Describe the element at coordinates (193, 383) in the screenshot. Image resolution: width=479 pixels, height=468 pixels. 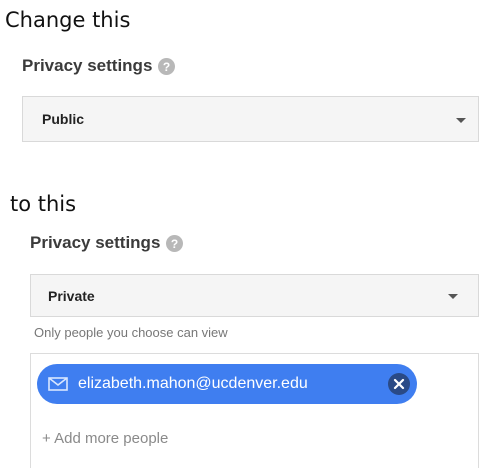
I see `chip-email-text: elizabeth.mahon@ucdenver.edu` at that location.